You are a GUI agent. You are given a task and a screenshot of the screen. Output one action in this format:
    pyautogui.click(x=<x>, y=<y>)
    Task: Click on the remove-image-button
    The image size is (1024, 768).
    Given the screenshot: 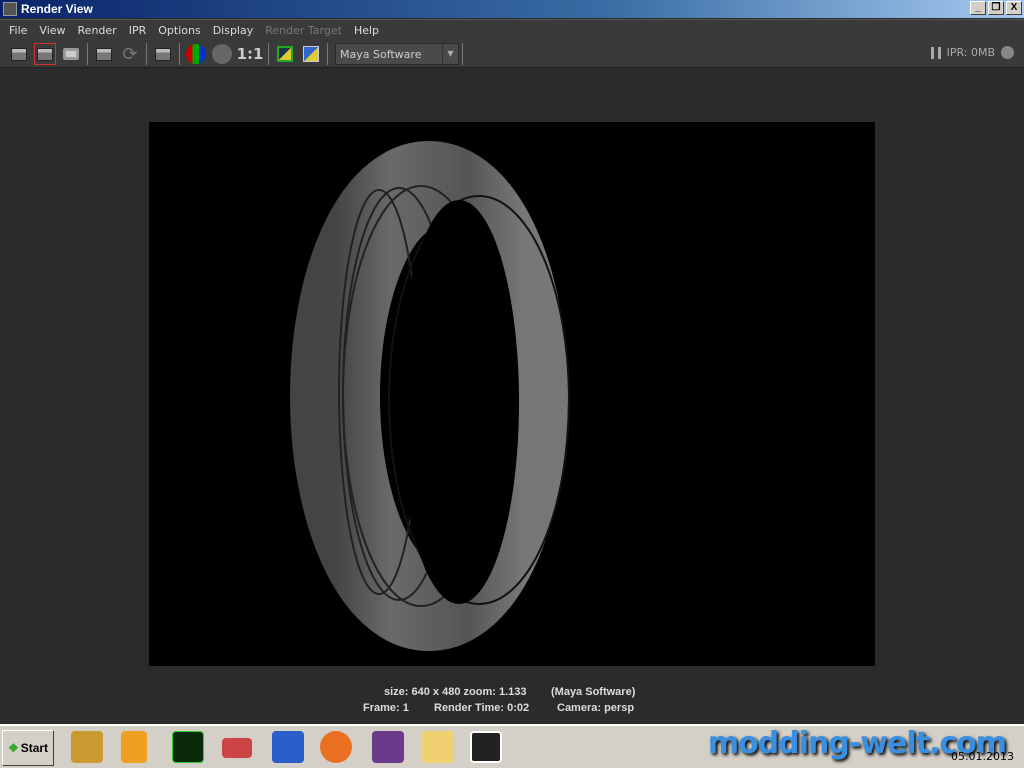 What is the action you would take?
    pyautogui.click(x=311, y=54)
    